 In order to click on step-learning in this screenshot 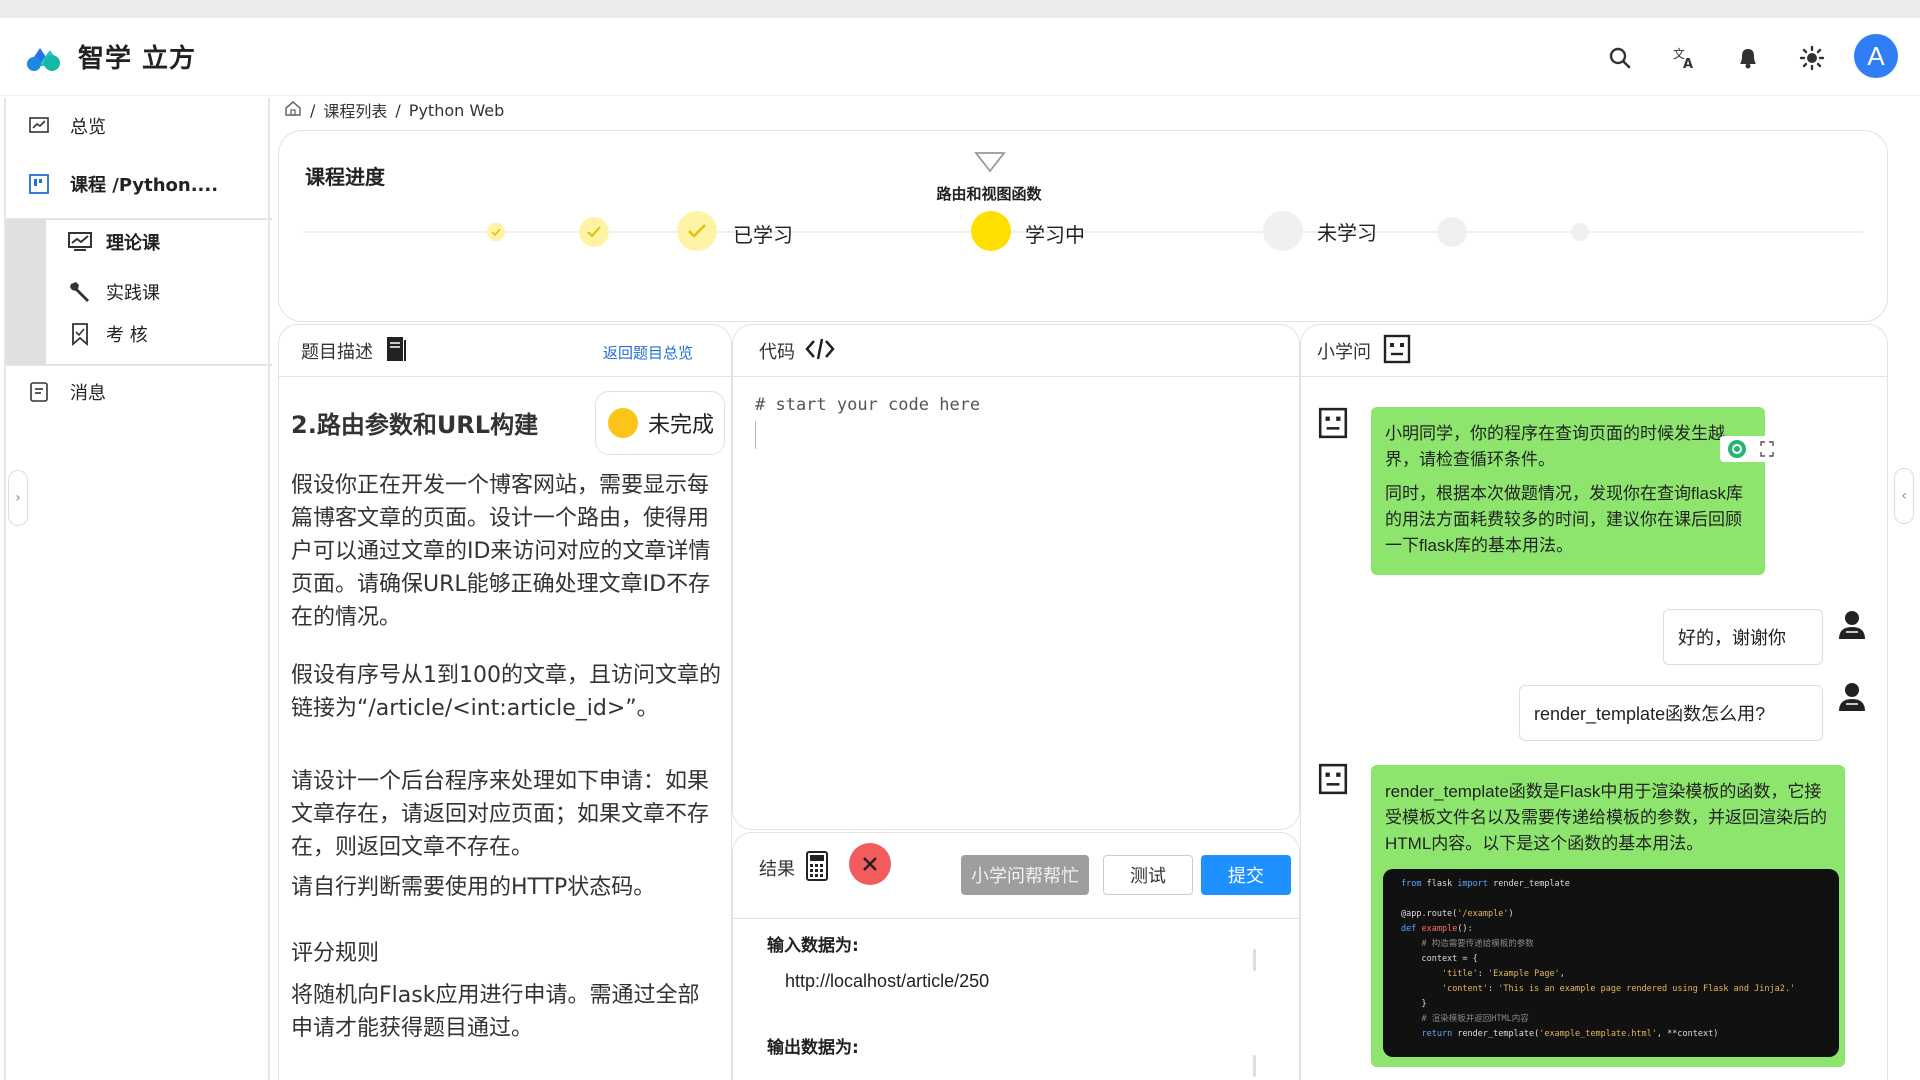, I will do `click(991, 231)`.